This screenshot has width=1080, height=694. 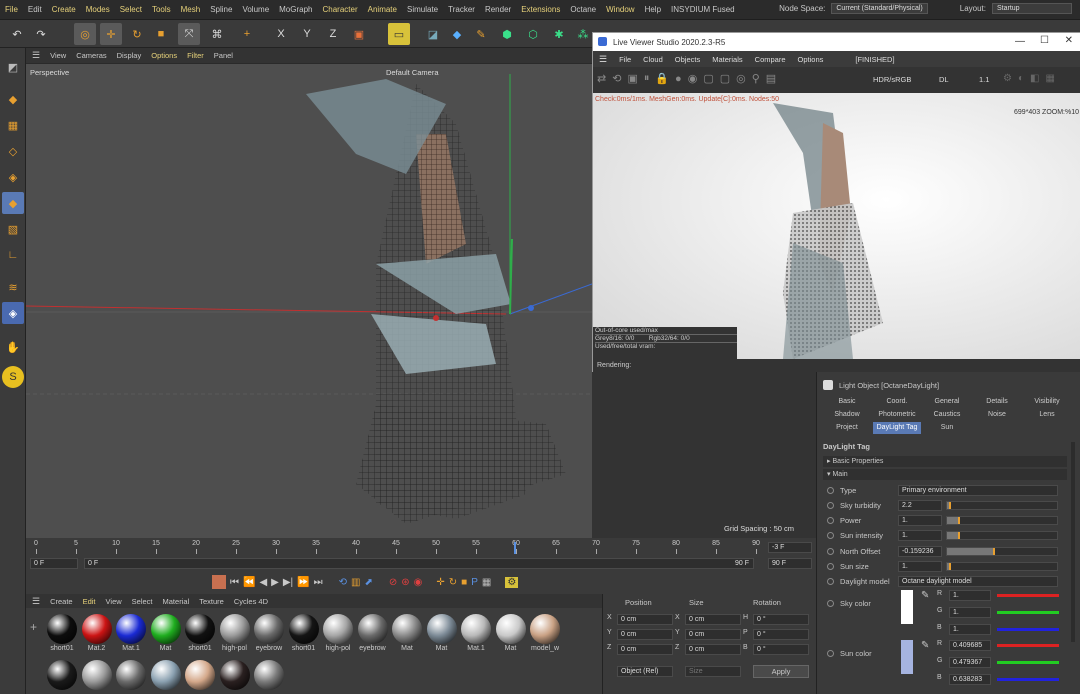 I want to click on prop-value-field: 1., so click(x=920, y=521).